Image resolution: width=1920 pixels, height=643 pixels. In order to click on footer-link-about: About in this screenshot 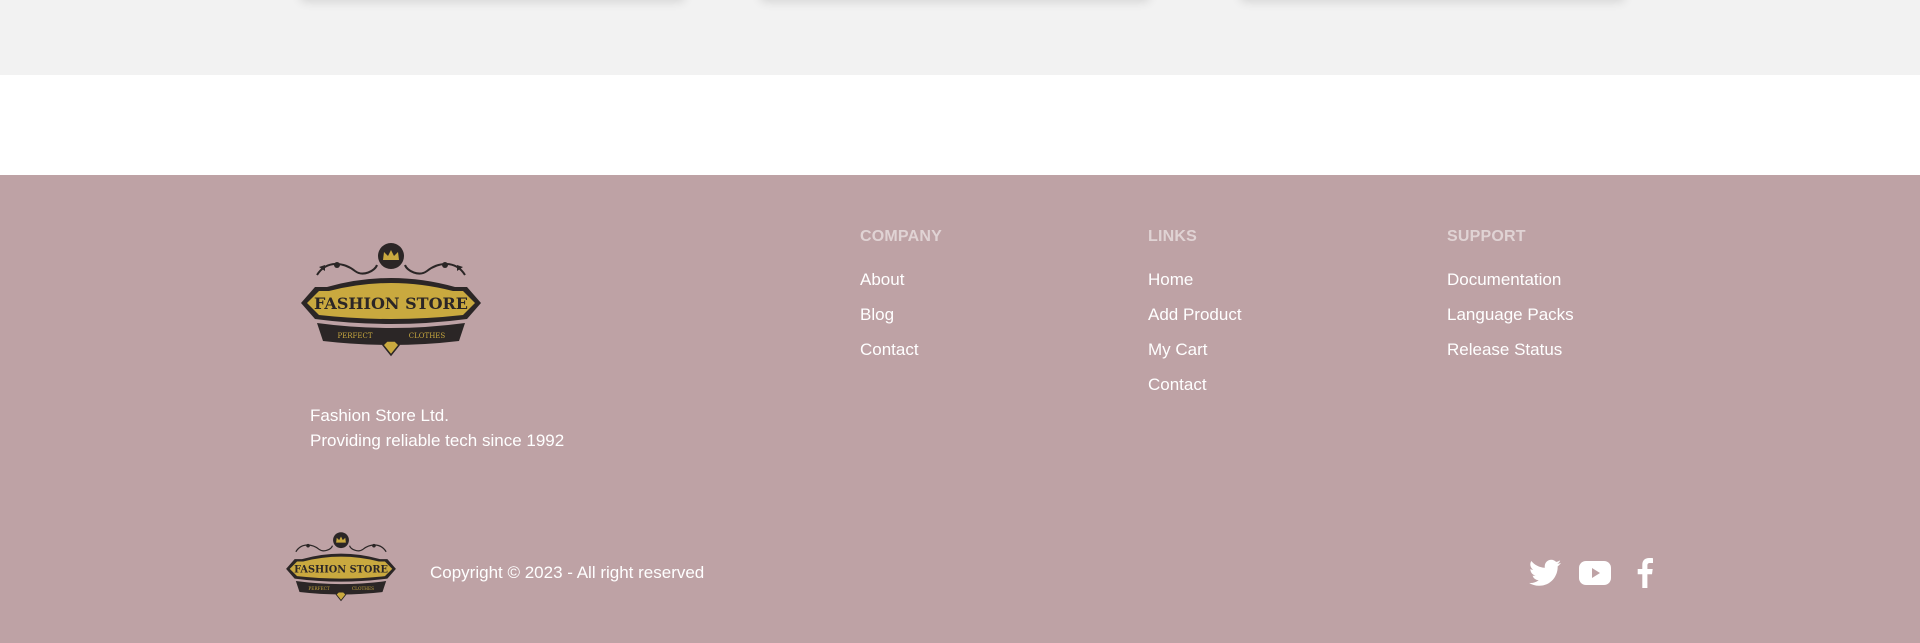, I will do `click(901, 280)`.